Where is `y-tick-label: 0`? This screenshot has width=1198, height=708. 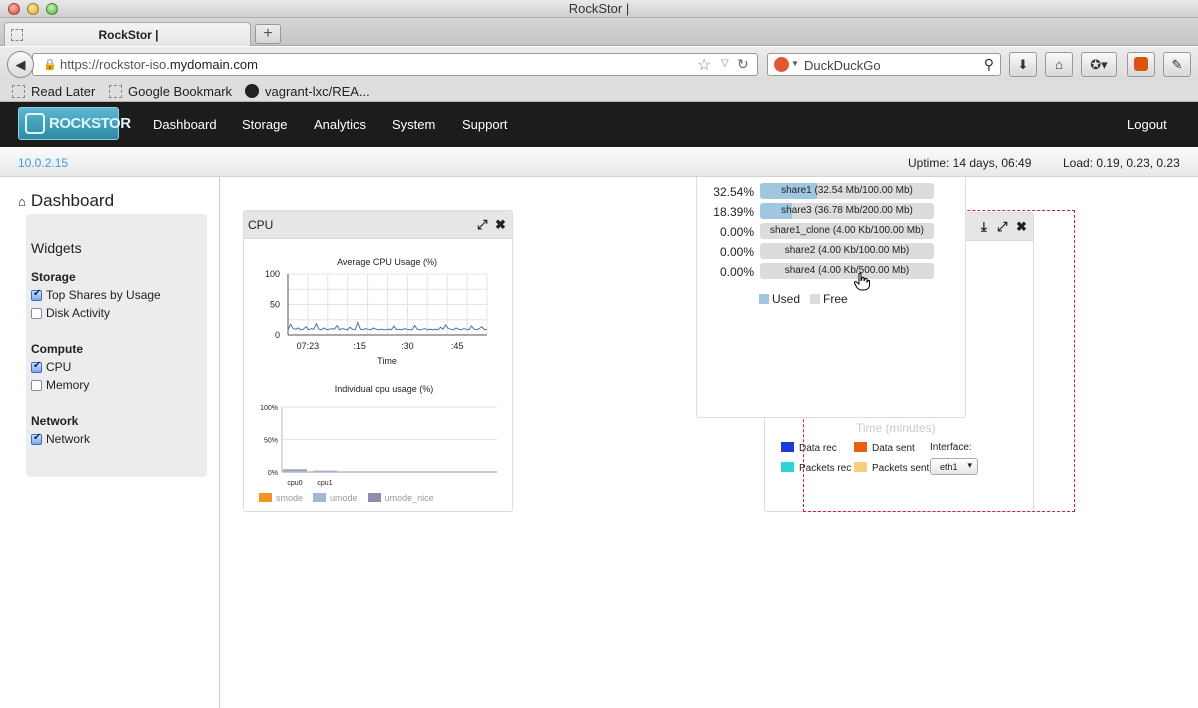
y-tick-label: 0 is located at coordinates (277, 335).